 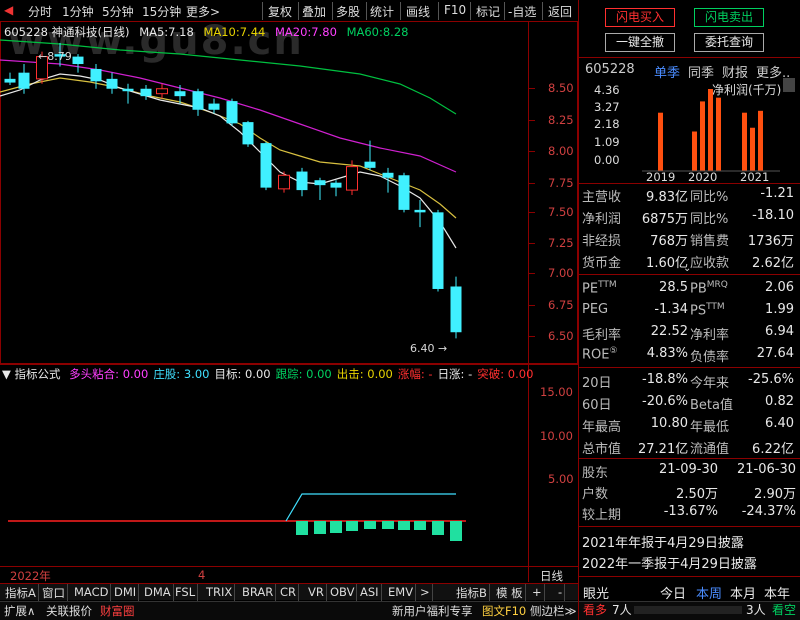 What do you see at coordinates (415, 374) in the screenshot?
I see `indicator-item: 涨幅: -` at bounding box center [415, 374].